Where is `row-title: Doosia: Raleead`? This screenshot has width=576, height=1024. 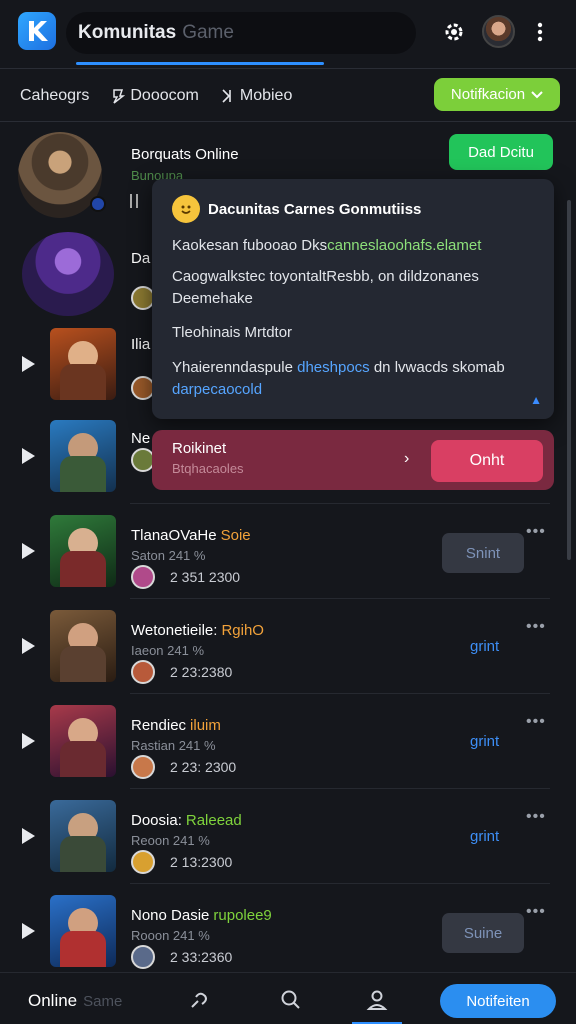
row-title: Doosia: Raleead is located at coordinates (186, 820).